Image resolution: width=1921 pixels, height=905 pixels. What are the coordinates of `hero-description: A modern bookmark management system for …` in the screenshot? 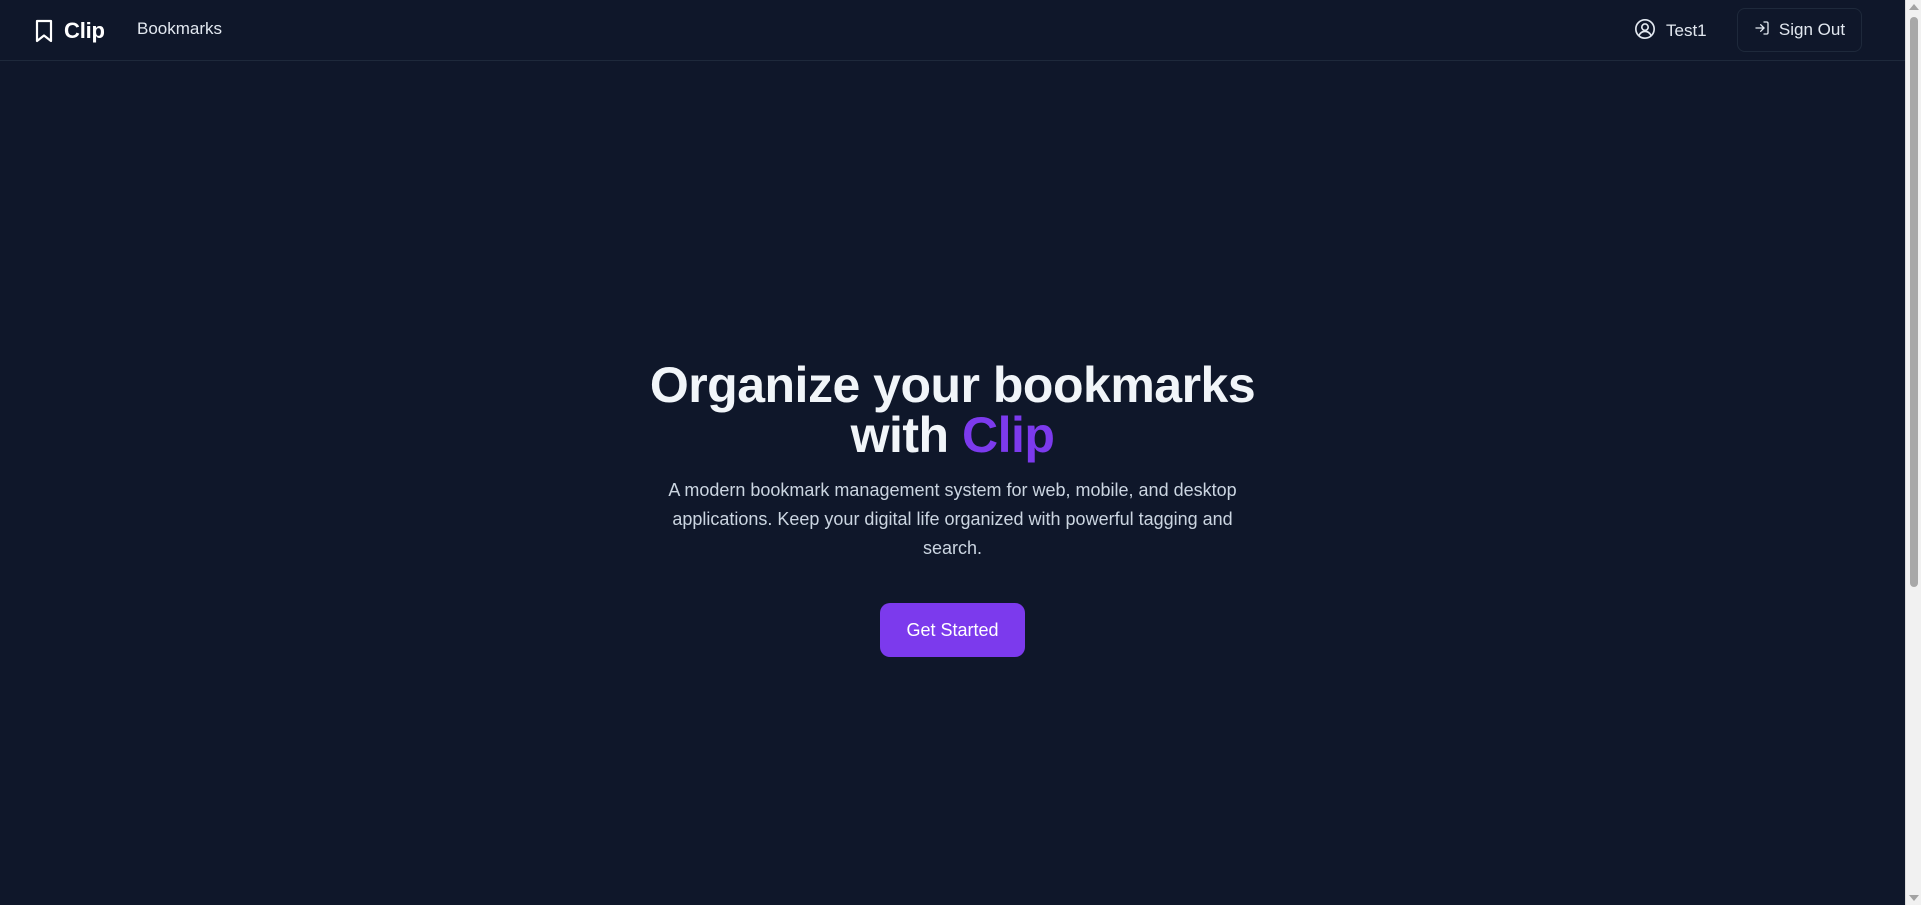 It's located at (952, 519).